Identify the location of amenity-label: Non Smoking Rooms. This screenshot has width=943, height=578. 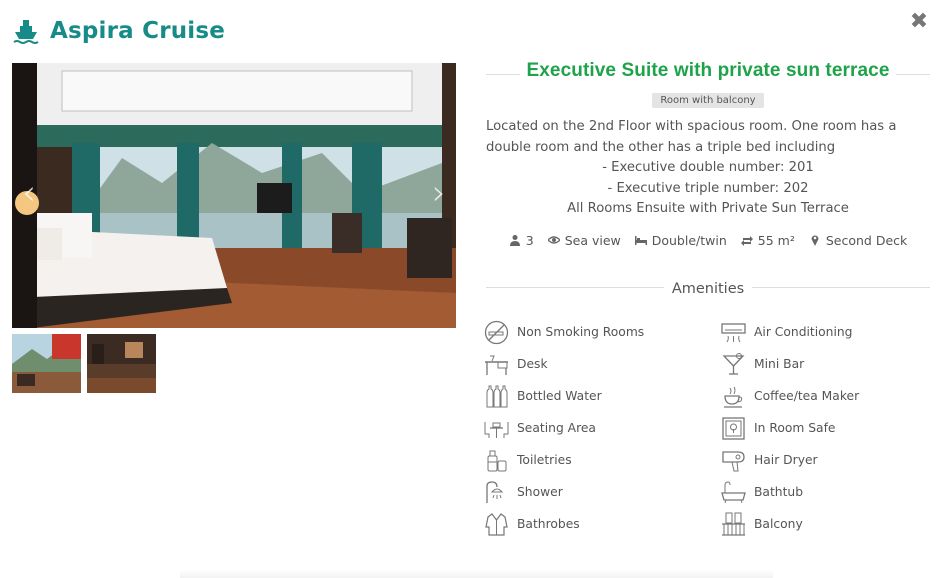
(581, 332).